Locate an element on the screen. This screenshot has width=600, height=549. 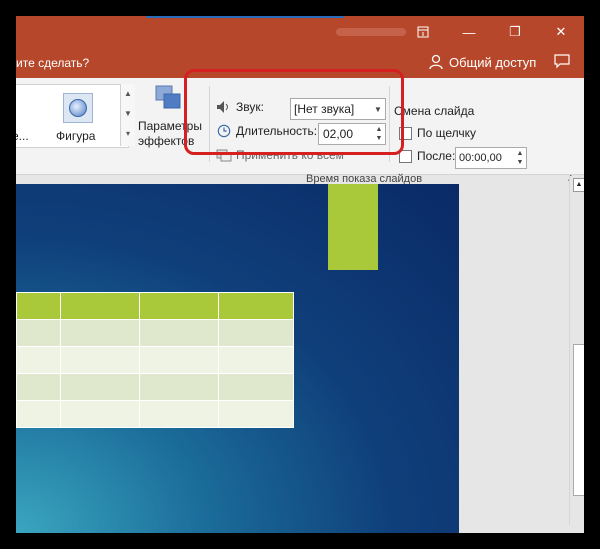
advance-slide-title: Смена слайда is located at coordinates (434, 111).